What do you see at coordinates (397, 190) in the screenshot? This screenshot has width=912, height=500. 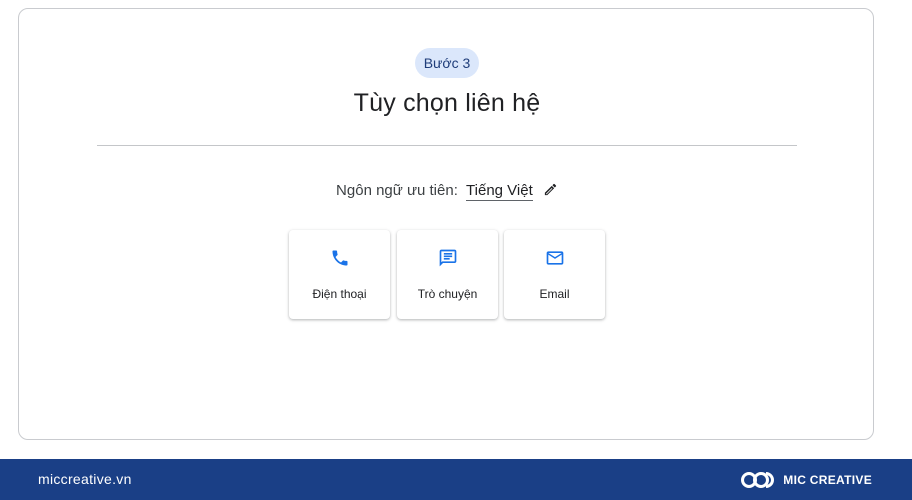 I see `preferred-language-label: Ngôn ngữ ưu tiên:` at bounding box center [397, 190].